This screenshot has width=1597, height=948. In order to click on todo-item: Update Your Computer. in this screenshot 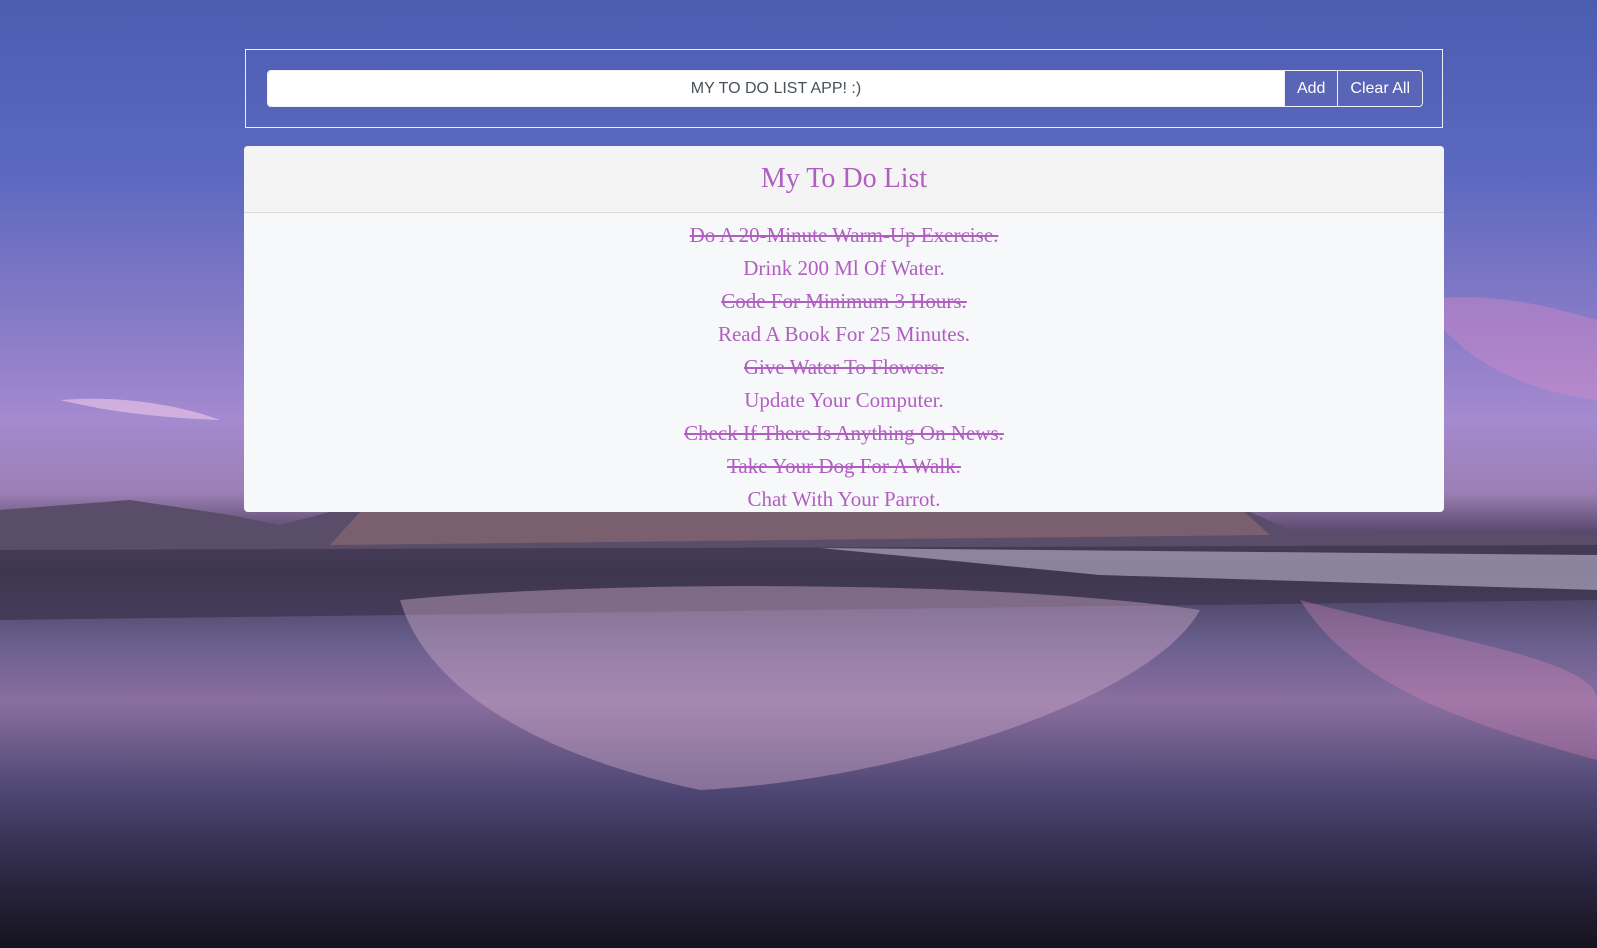, I will do `click(844, 400)`.